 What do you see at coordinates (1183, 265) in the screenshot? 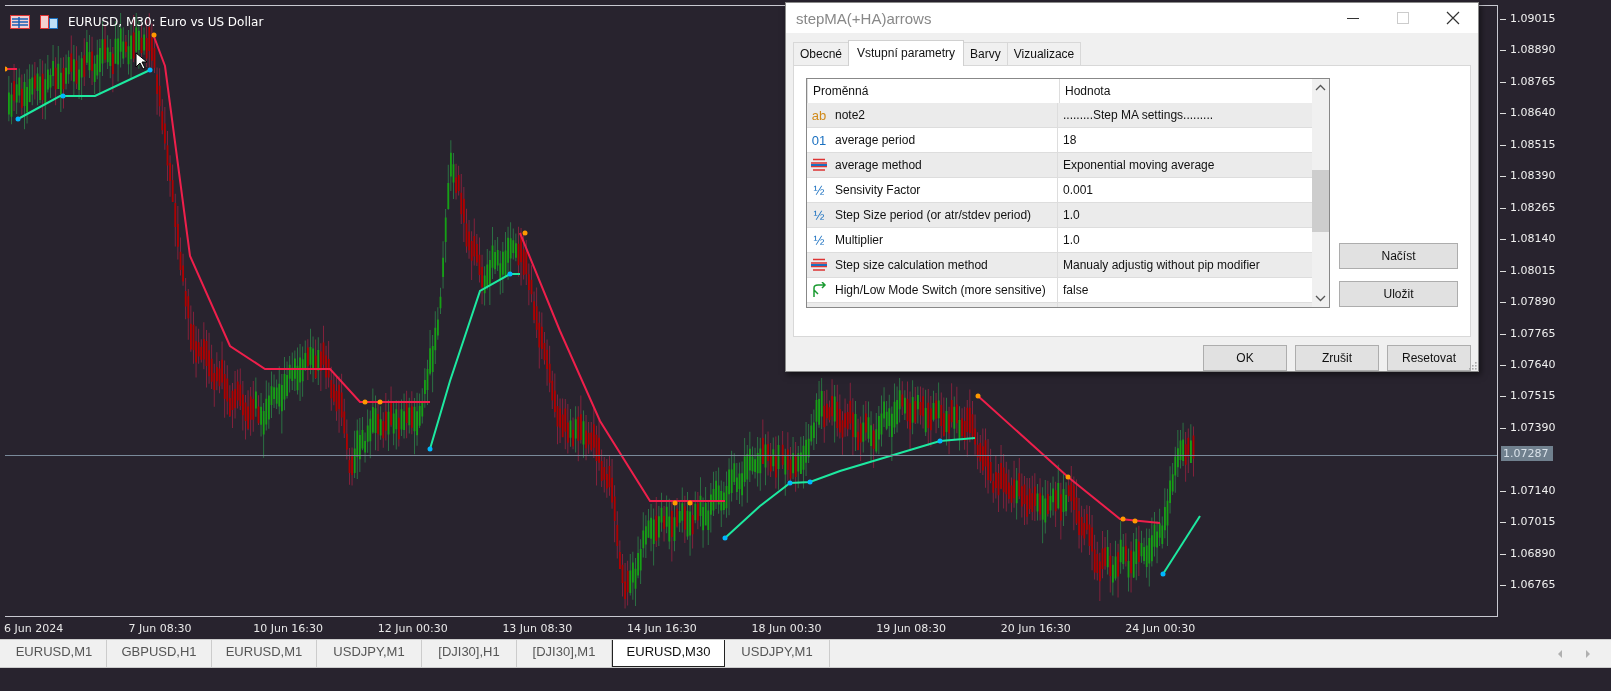
I see `parameter-value: Manualy adjustig without pip modifier` at bounding box center [1183, 265].